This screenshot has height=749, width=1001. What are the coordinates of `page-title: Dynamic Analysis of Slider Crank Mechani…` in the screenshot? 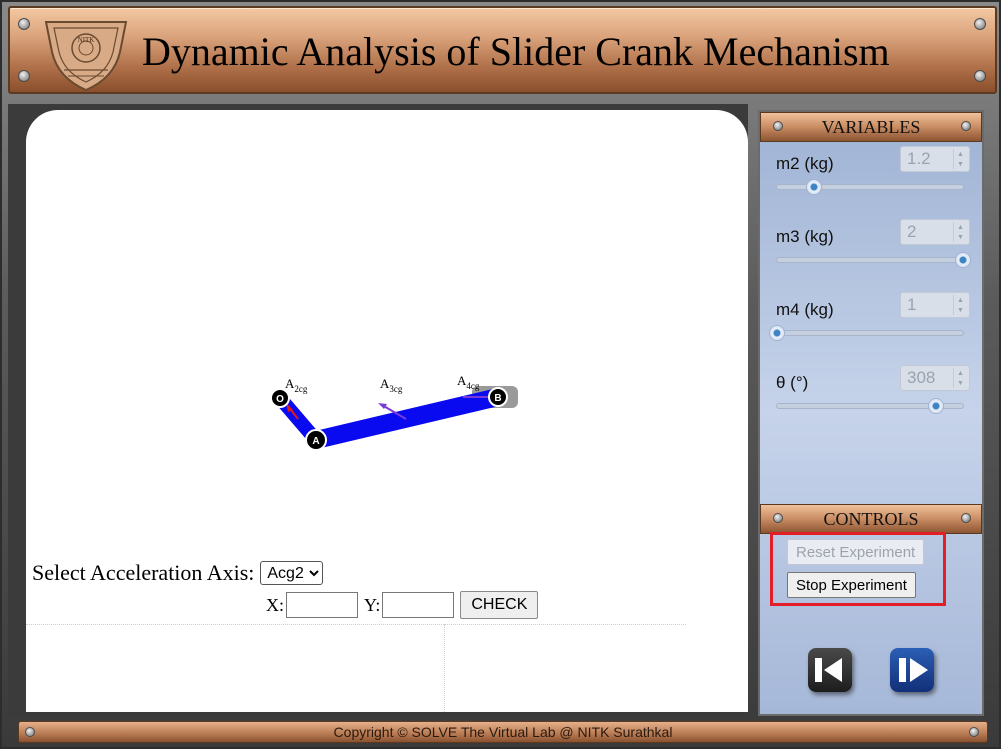 It's located at (516, 51).